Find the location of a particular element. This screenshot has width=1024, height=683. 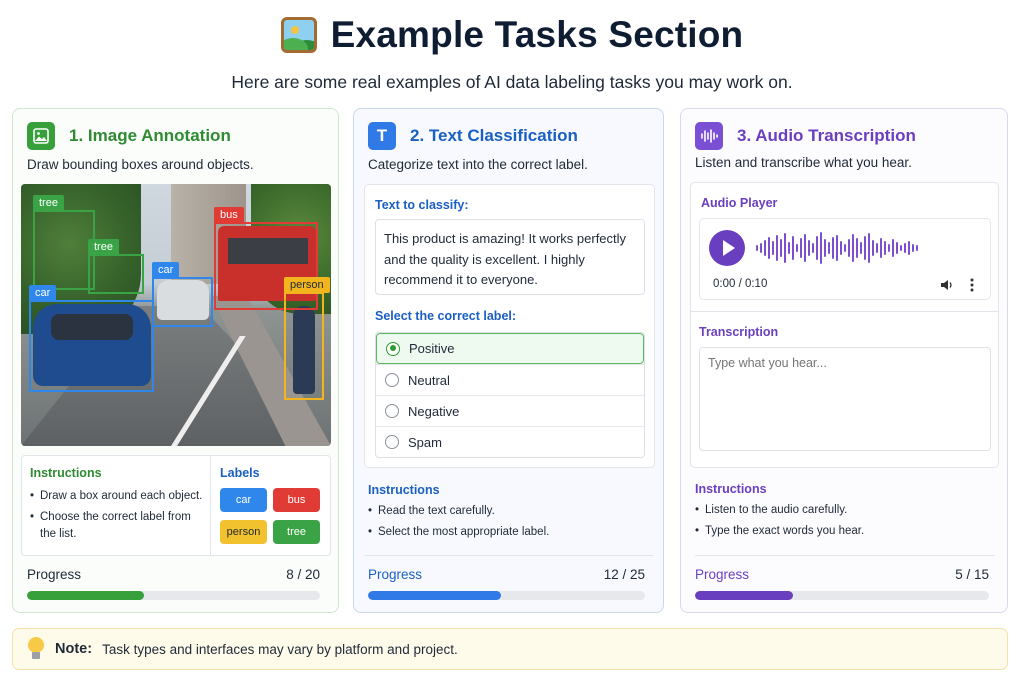

card-title: 2. Text Classification is located at coordinates (494, 135).